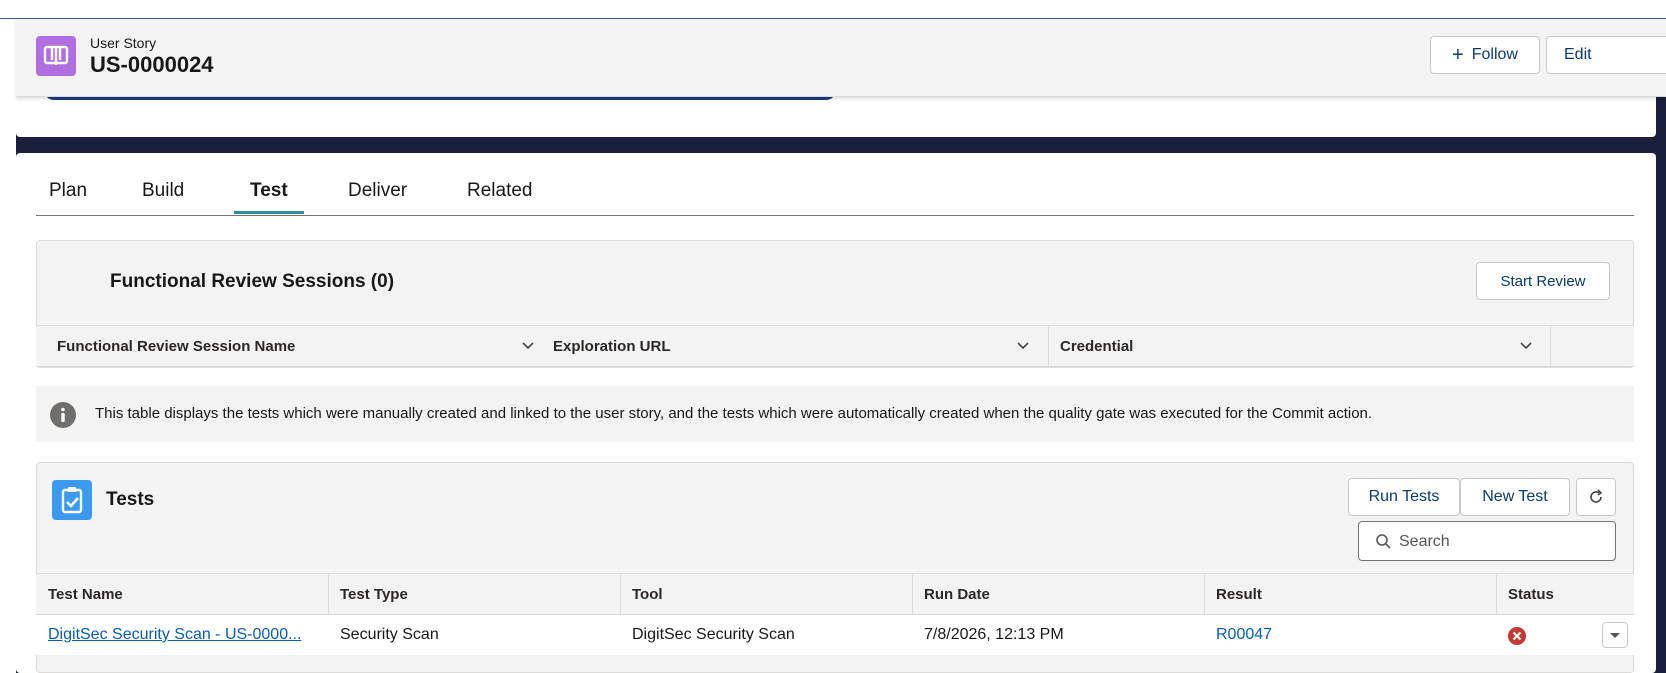 The height and width of the screenshot is (673, 1666). I want to click on search-placeholder: Search, so click(1424, 541).